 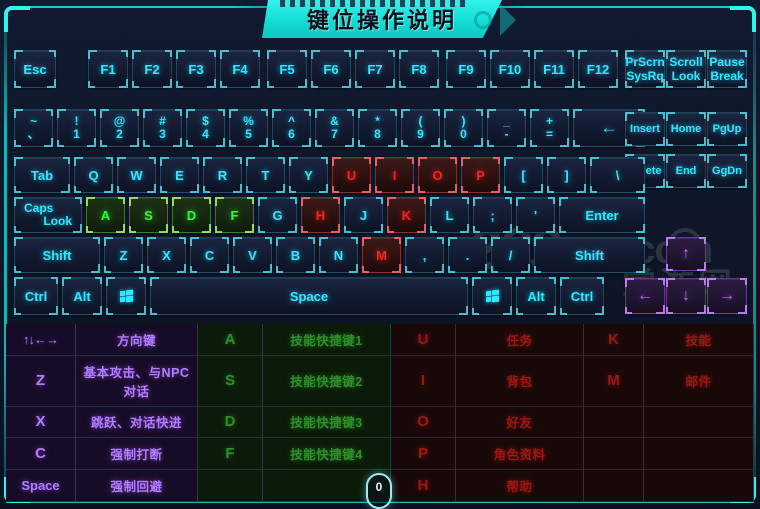 I want to click on legend-ui2-desc, so click(x=699, y=486).